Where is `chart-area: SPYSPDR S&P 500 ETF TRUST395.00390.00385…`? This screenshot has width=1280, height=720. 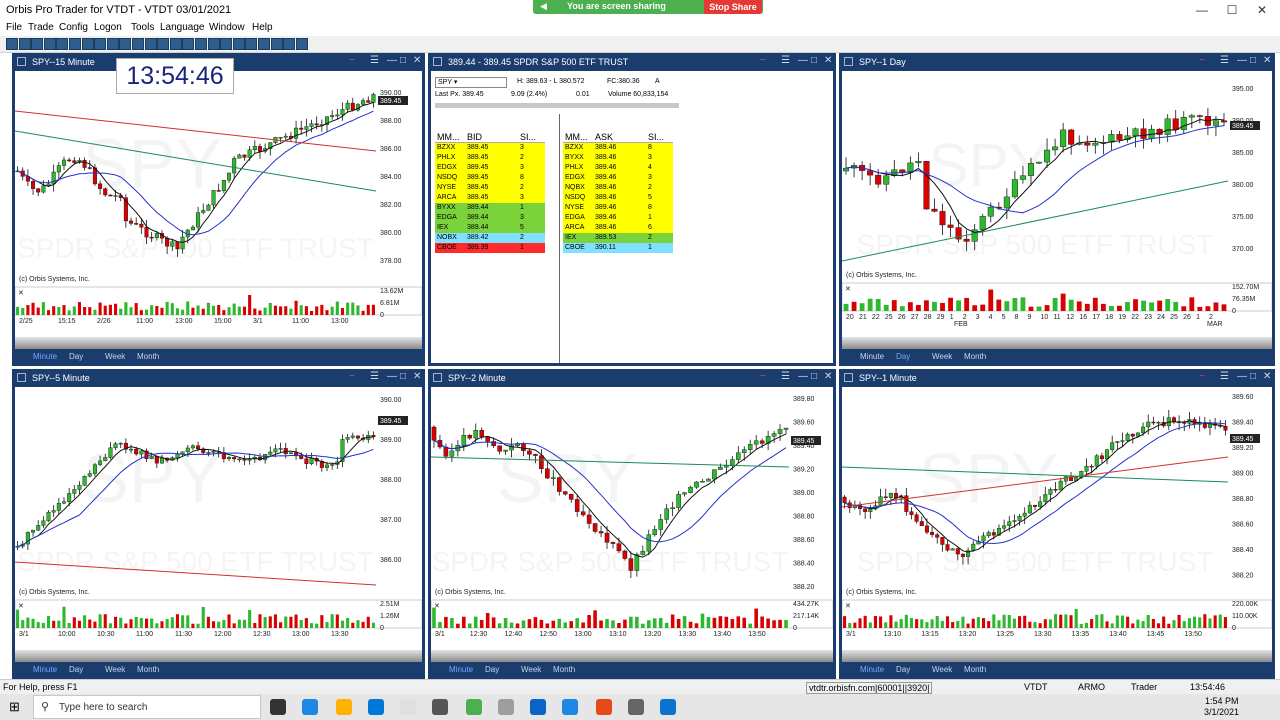
chart-area: SPYSPDR S&P 500 ETF TRUST395.00390.00385… is located at coordinates (1057, 217).